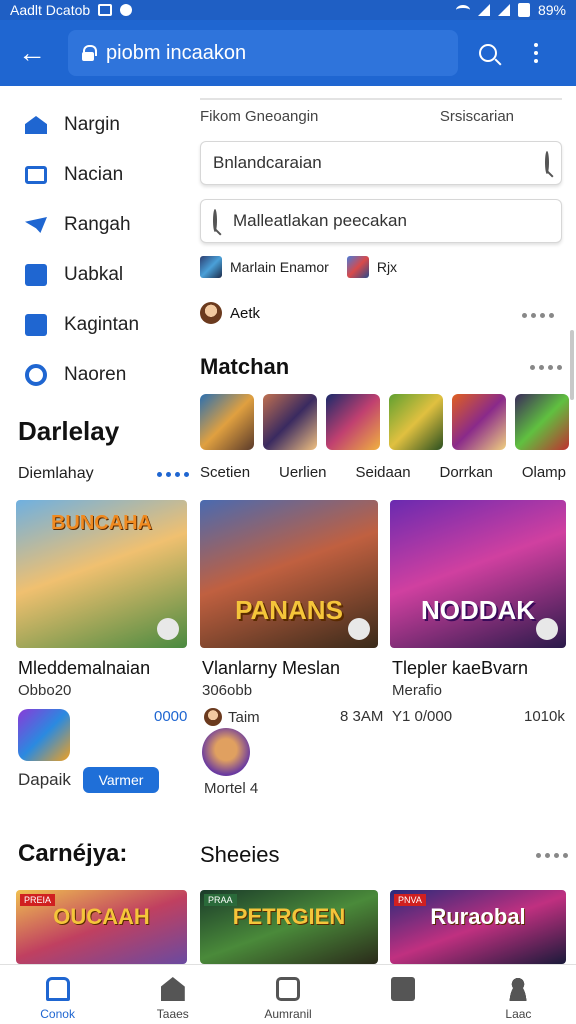  Describe the element at coordinates (176, 52) in the screenshot. I see `url-text: piobm incaakon` at that location.